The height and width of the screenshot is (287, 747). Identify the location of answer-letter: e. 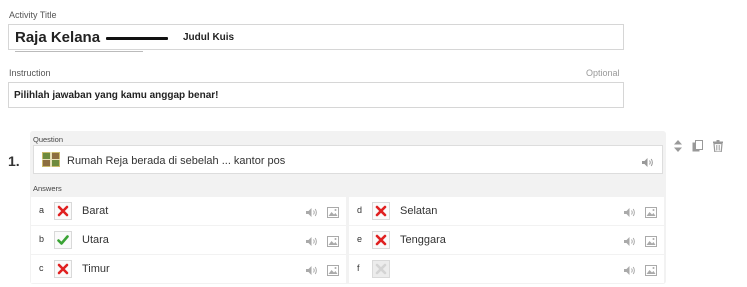
(360, 239).